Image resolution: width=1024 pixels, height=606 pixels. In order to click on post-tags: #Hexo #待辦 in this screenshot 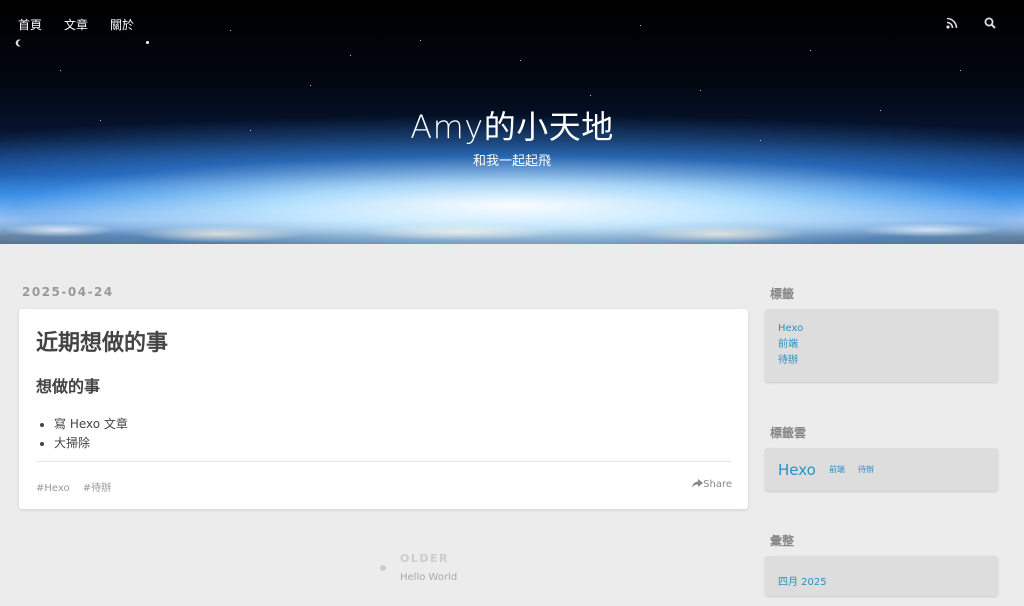, I will do `click(78, 486)`.